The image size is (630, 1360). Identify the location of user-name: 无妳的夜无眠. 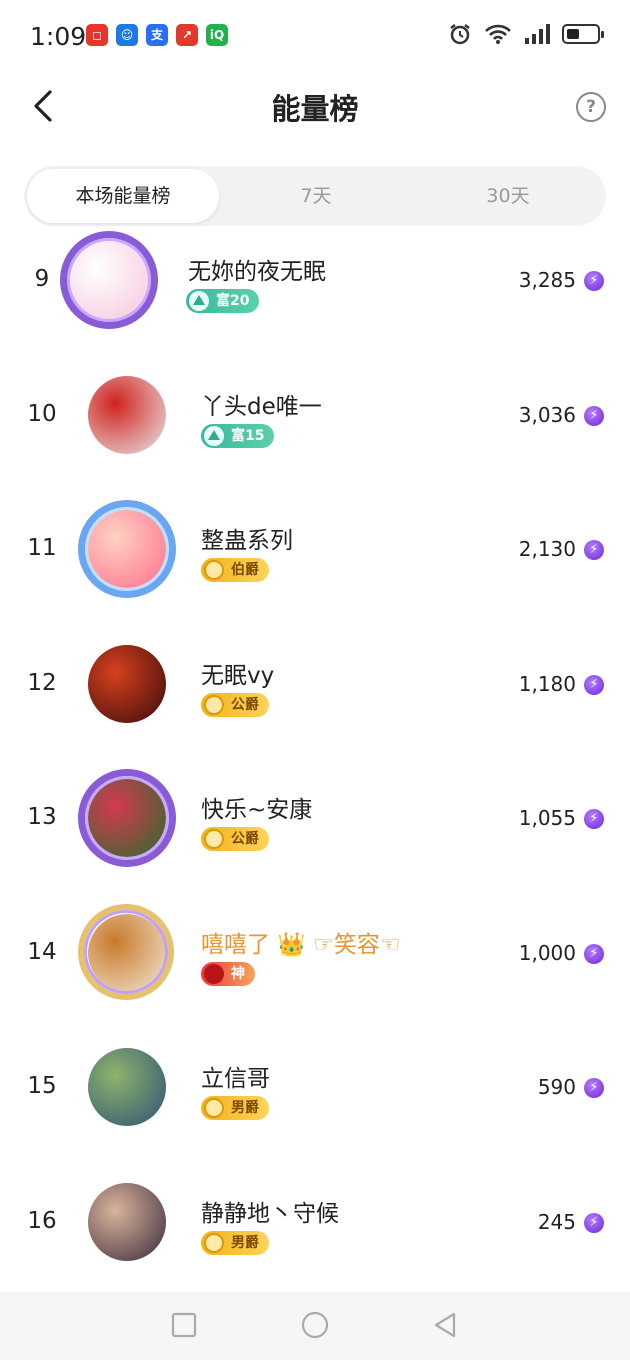
(257, 272).